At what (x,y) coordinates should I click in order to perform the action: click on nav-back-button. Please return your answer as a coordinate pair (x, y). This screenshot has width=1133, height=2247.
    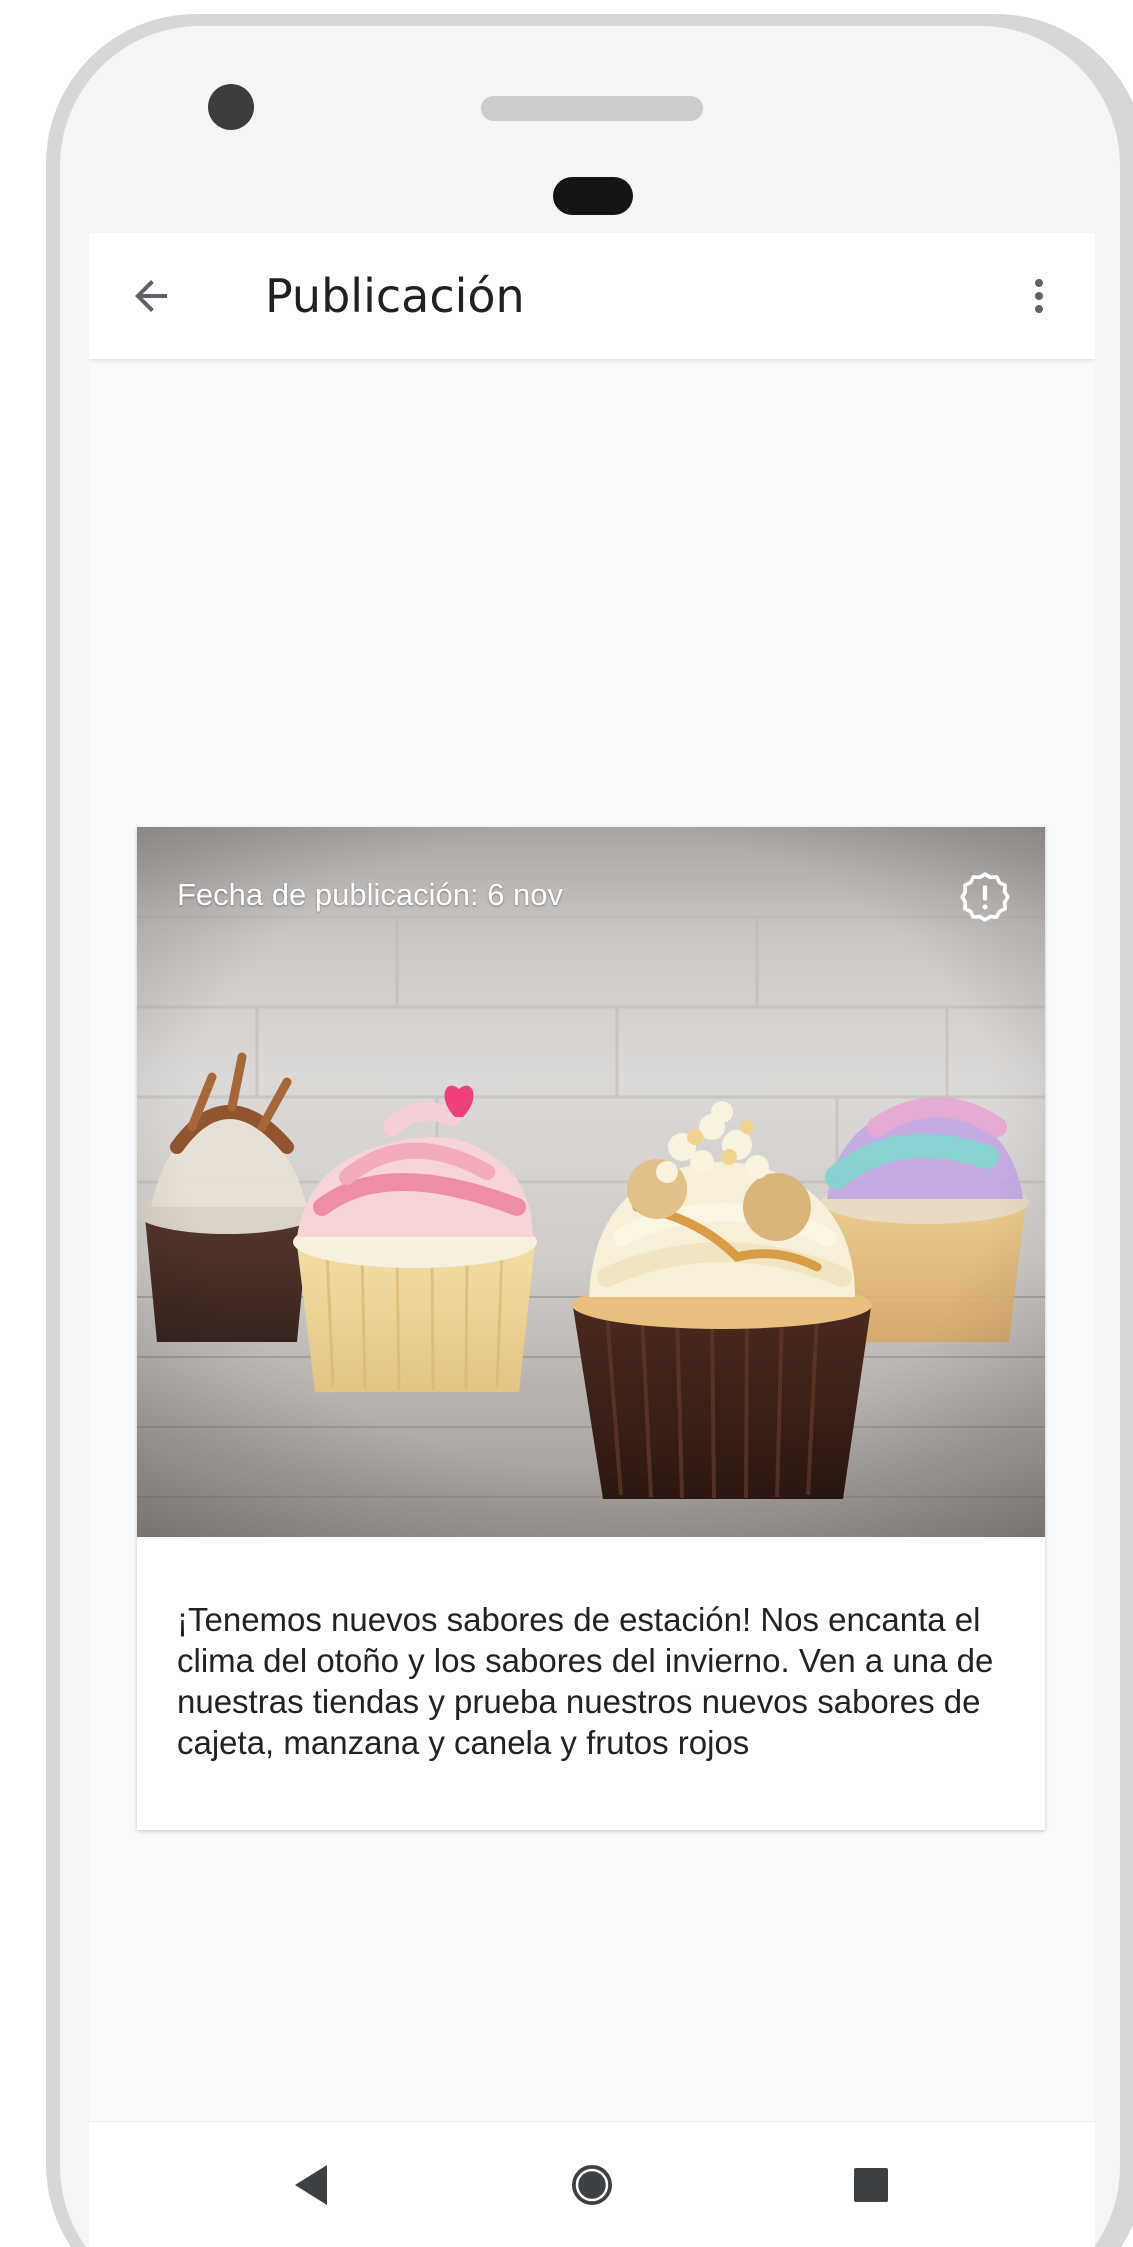
    Looking at the image, I should click on (311, 2185).